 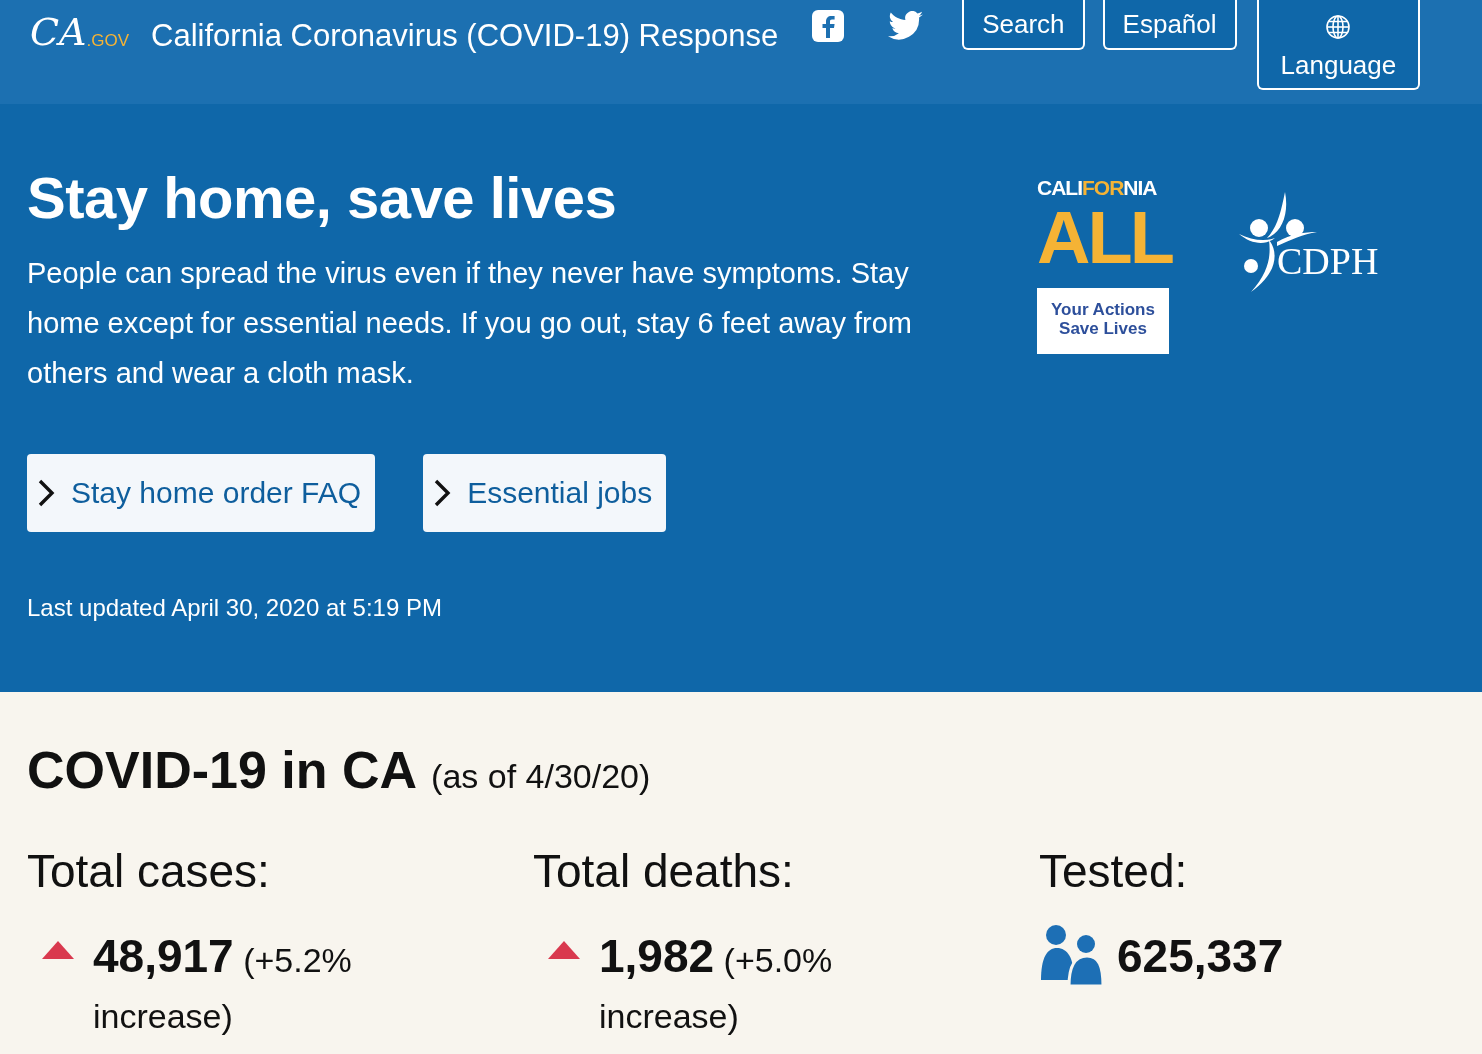 I want to click on people-icon, so click(x=1072, y=955).